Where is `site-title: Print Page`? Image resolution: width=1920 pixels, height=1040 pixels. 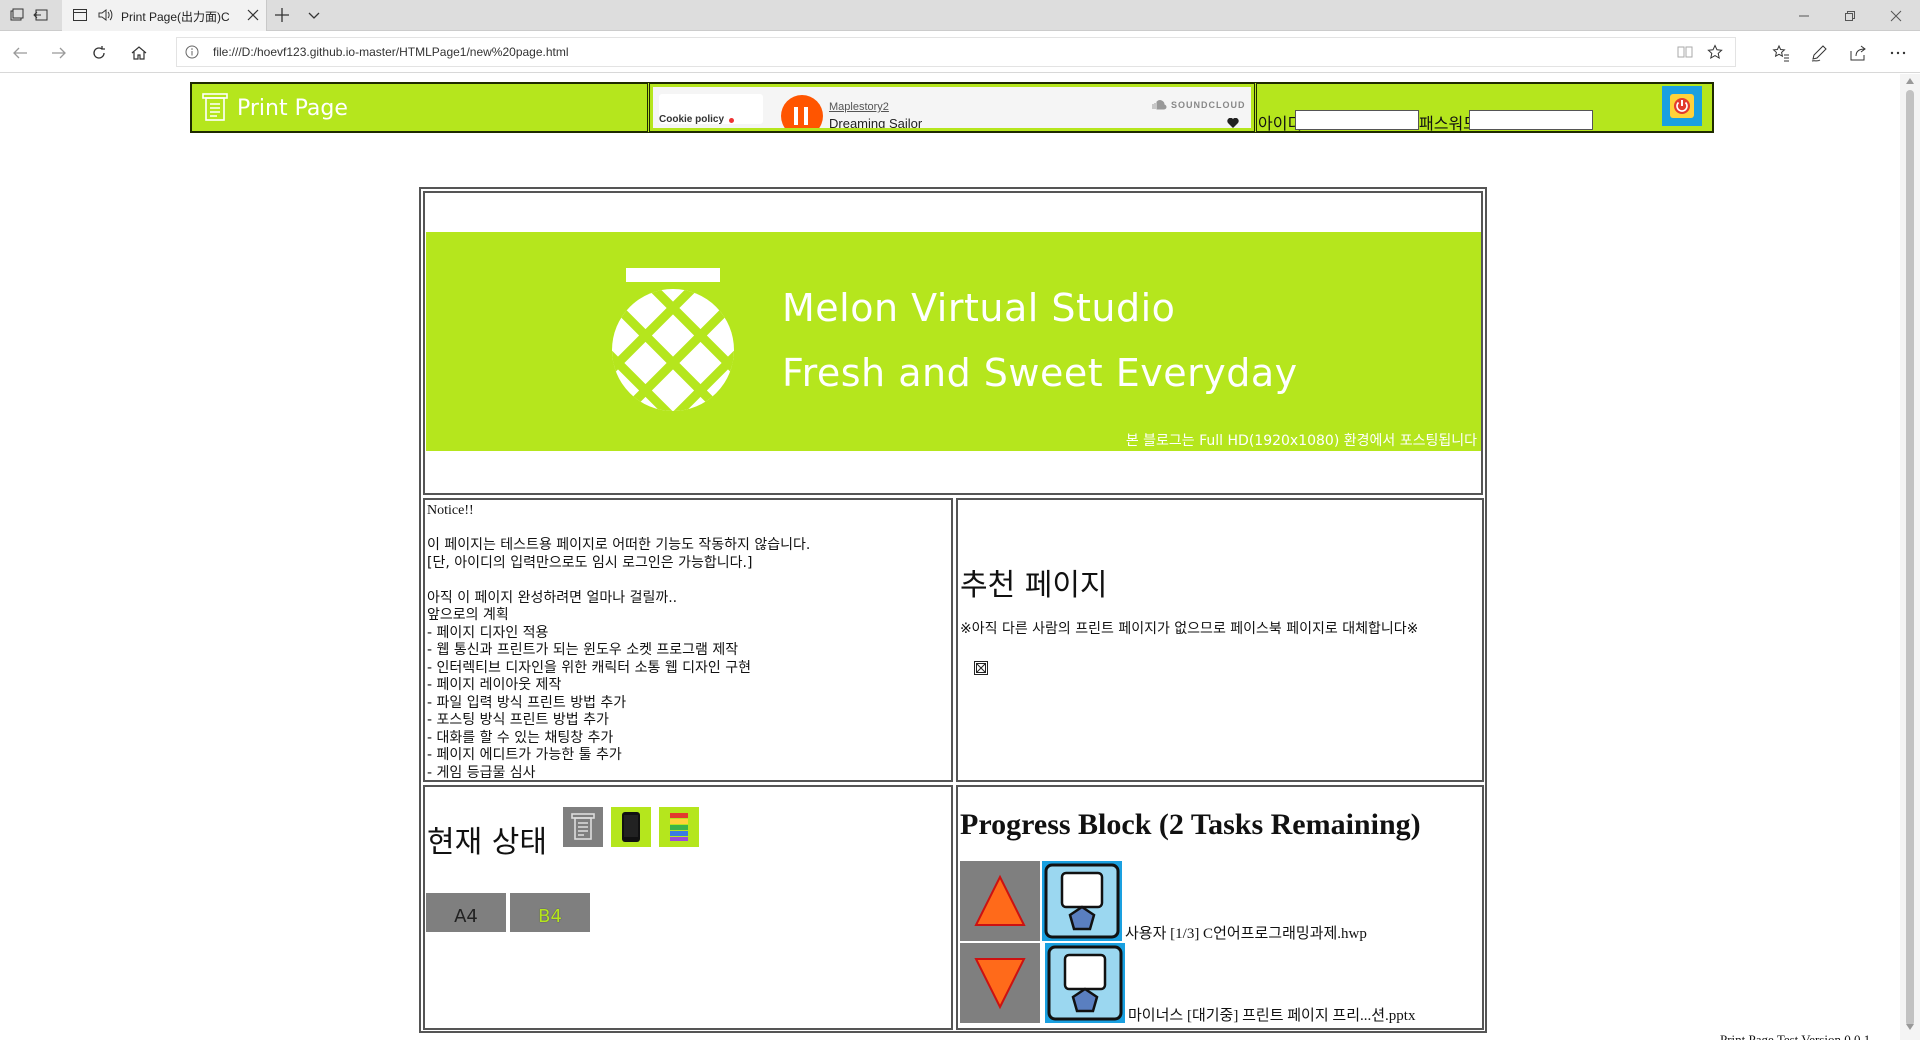
site-title: Print Page is located at coordinates (292, 108).